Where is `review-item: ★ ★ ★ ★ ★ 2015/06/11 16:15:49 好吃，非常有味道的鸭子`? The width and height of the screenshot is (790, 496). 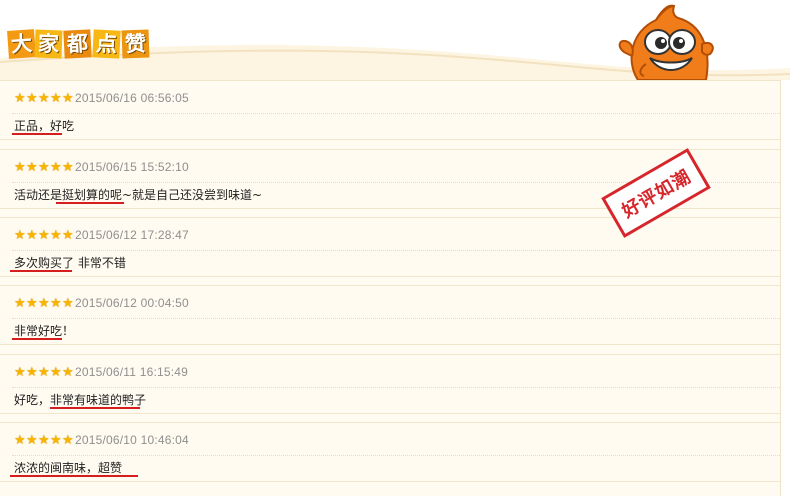 review-item: ★ ★ ★ ★ ★ 2015/06/11 16:15:49 好吃，非常有味道的鸭子 is located at coordinates (390, 384).